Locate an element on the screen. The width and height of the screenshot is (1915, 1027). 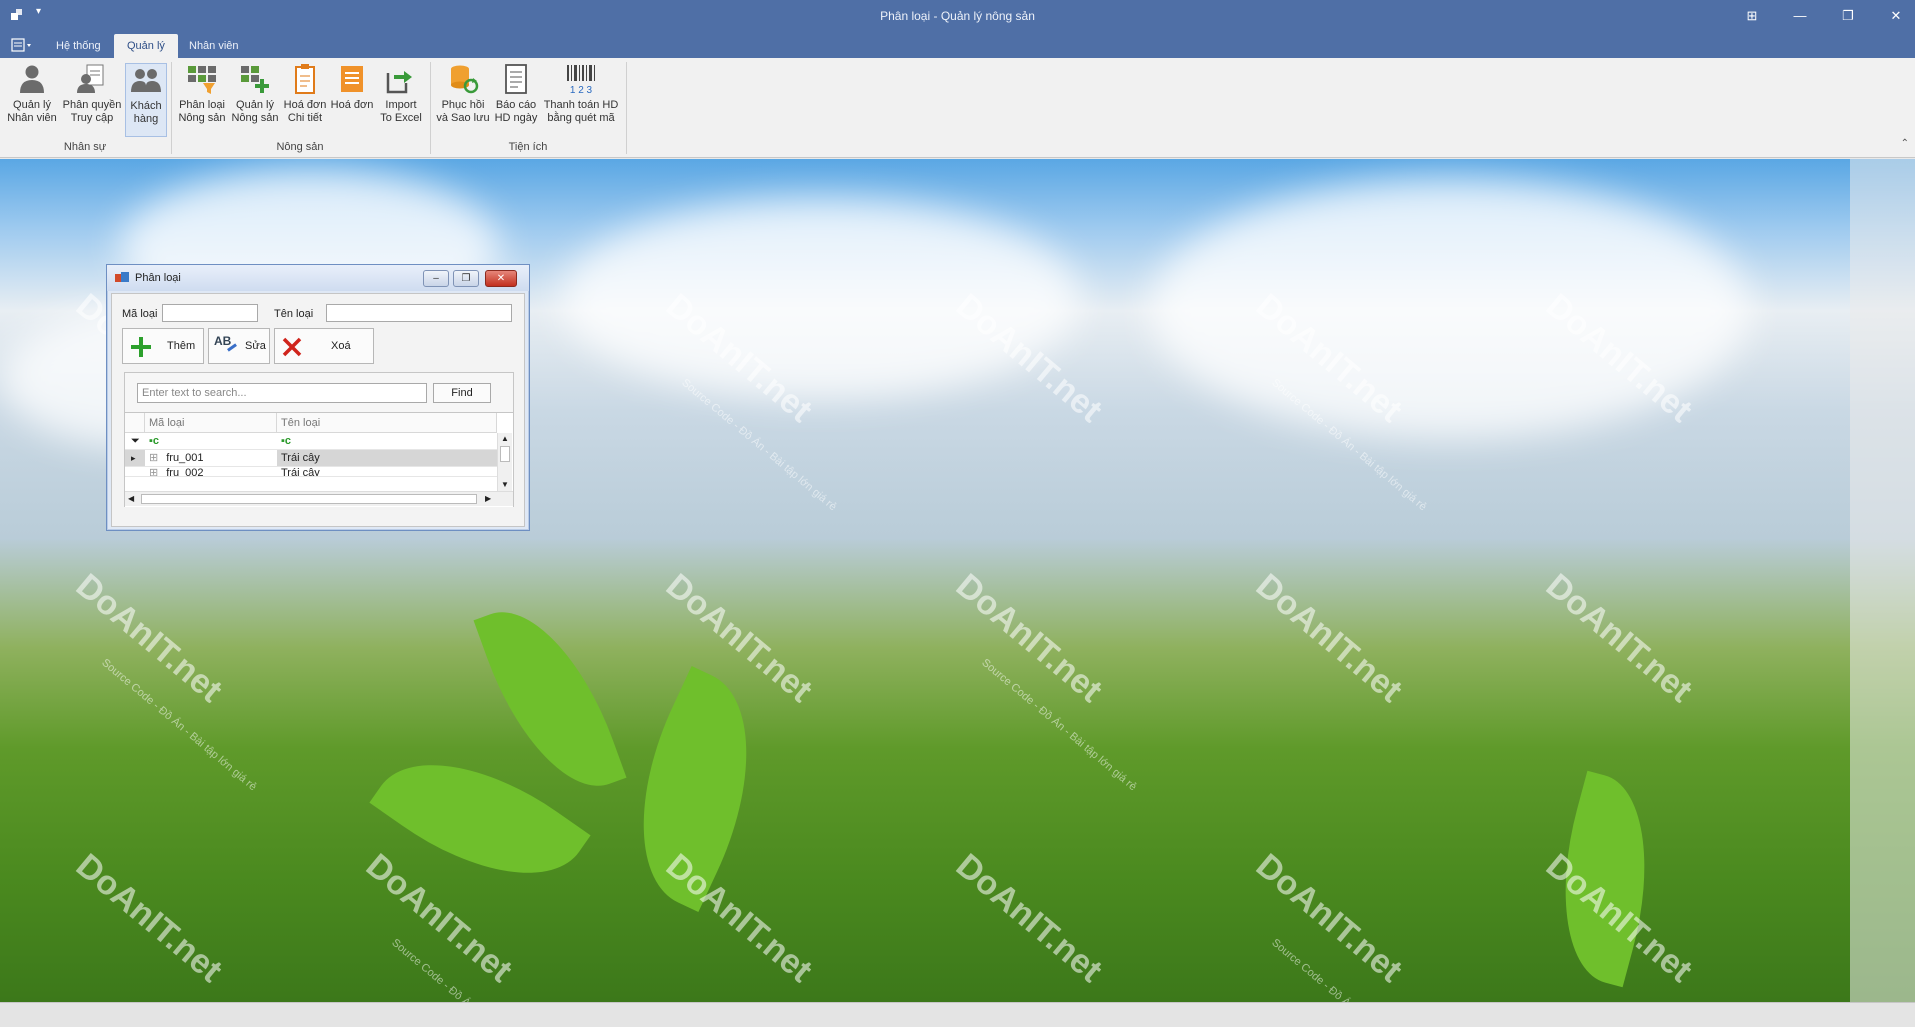
group-label-nhan-su: Nhân sự is located at coordinates (85, 147).